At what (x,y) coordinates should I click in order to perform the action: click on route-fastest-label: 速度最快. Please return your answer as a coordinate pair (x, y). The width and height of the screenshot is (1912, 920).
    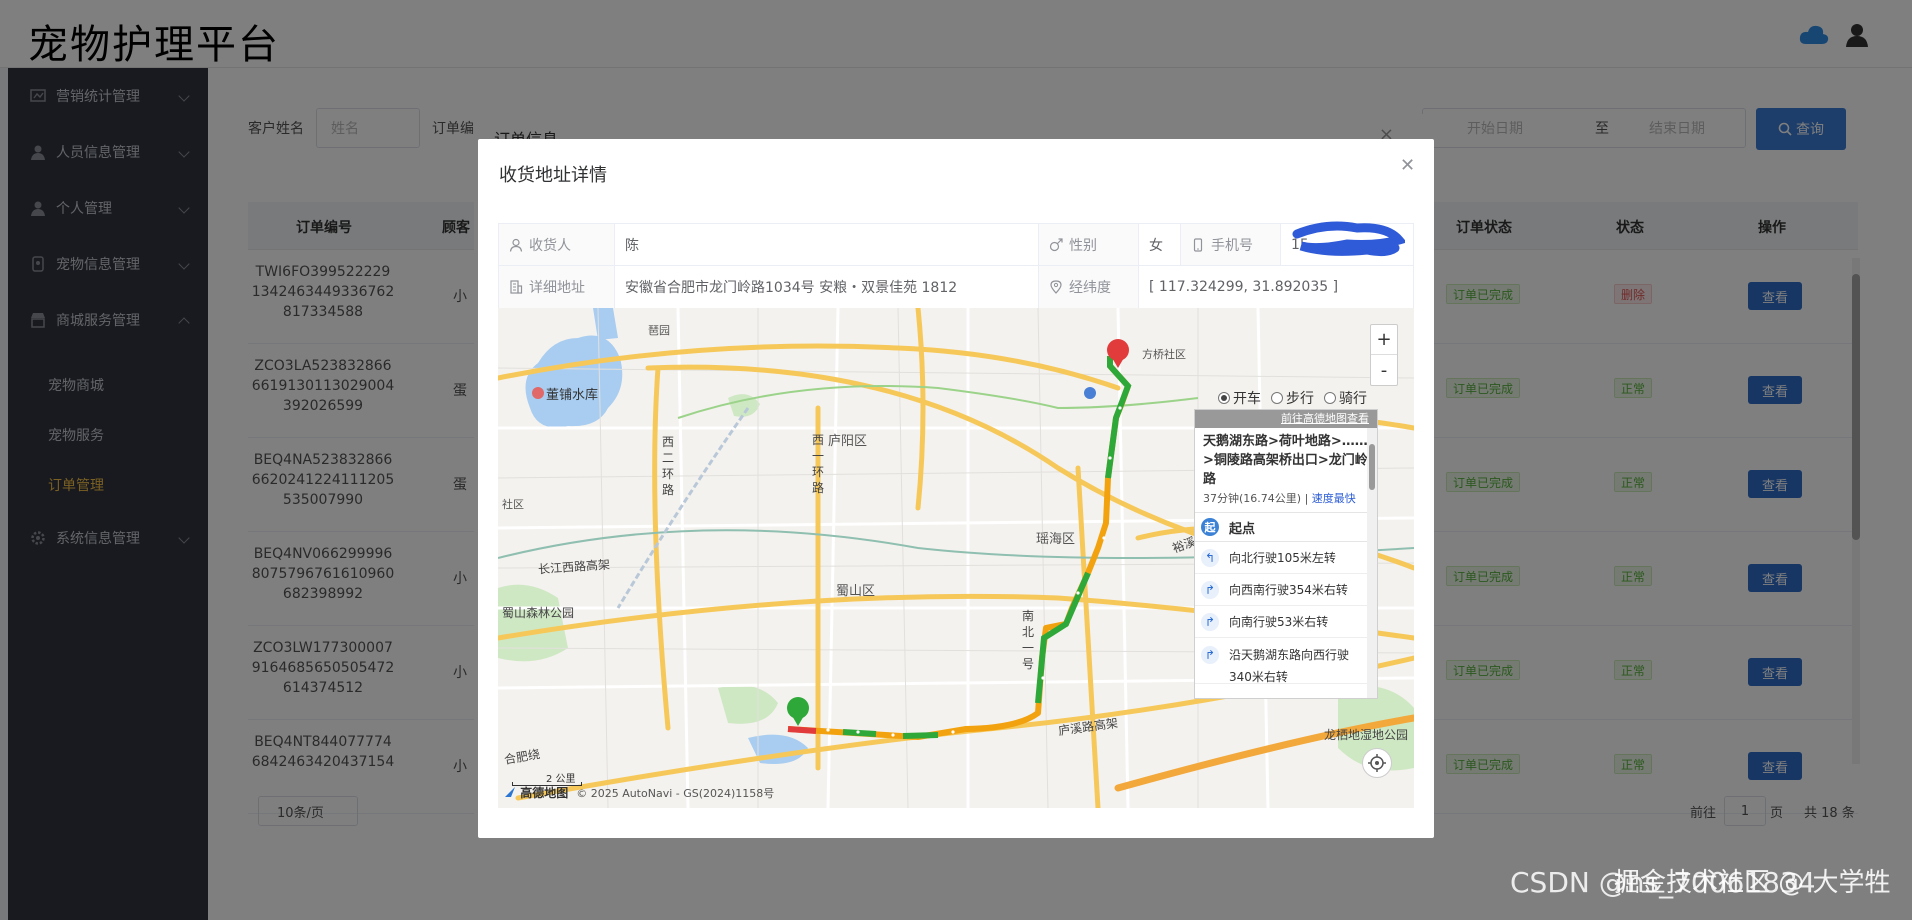
    Looking at the image, I should click on (1333, 498).